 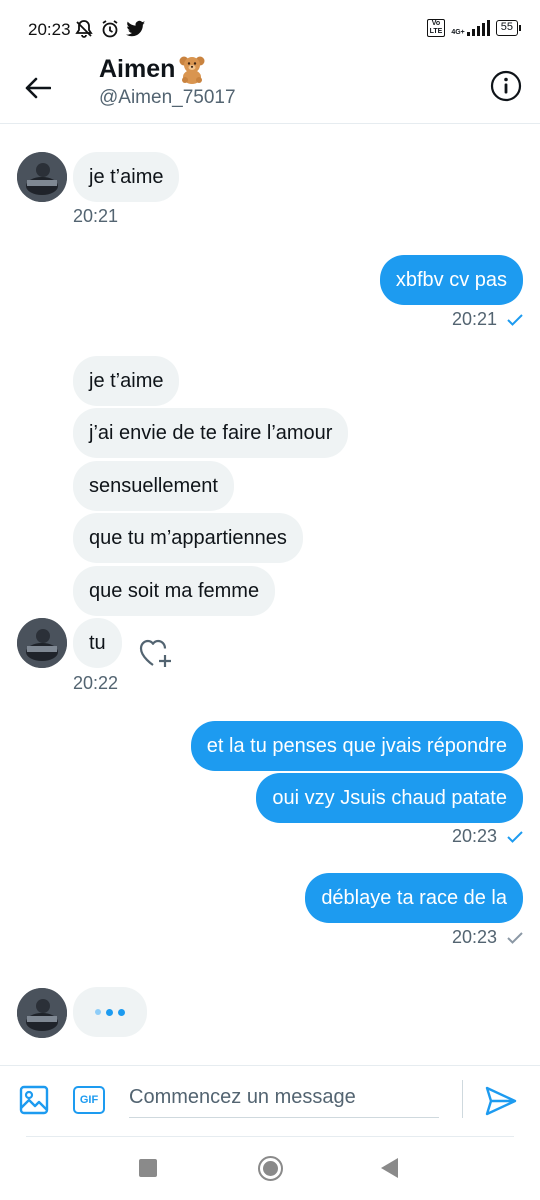 I want to click on message-bubble-incoming: tu, so click(x=97, y=643).